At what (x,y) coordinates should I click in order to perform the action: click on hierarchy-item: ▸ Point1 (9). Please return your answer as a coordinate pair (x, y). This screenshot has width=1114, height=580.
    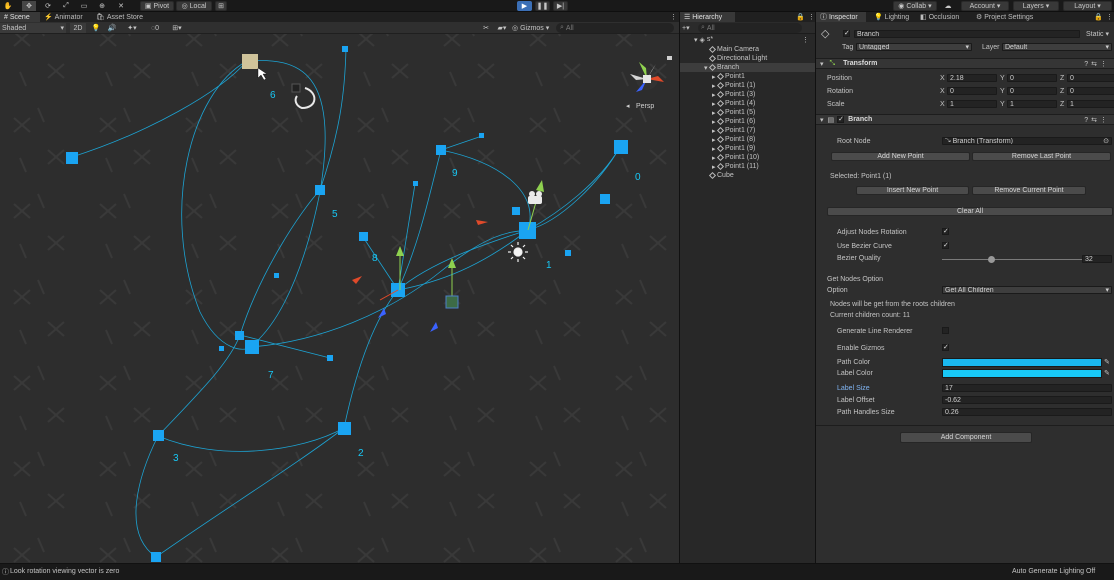
    Looking at the image, I should click on (747, 148).